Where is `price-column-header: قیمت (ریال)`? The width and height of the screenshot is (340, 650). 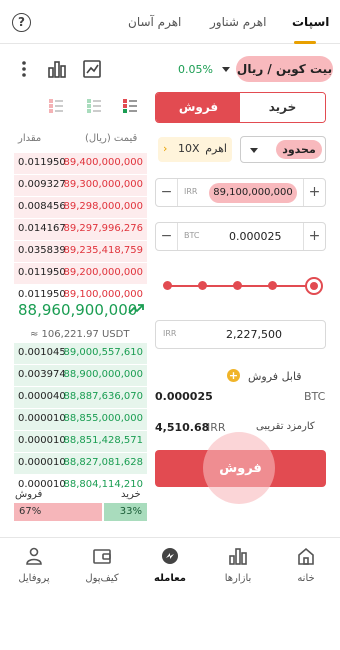 price-column-header: قیمت (ریال) is located at coordinates (111, 138).